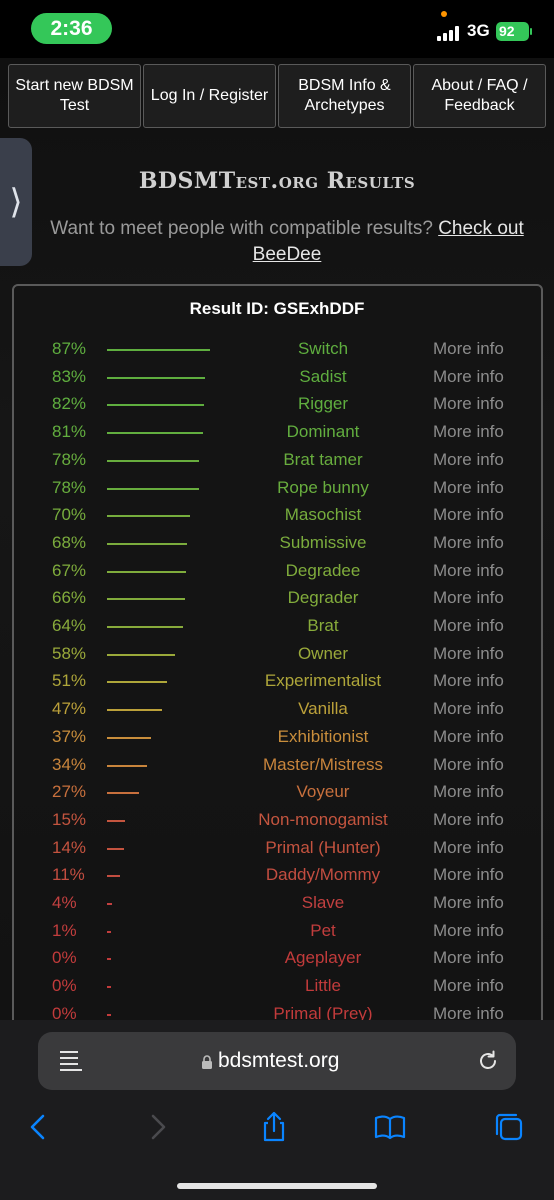 The width and height of the screenshot is (554, 1200). I want to click on result-archetype-label: Brat, so click(323, 626).